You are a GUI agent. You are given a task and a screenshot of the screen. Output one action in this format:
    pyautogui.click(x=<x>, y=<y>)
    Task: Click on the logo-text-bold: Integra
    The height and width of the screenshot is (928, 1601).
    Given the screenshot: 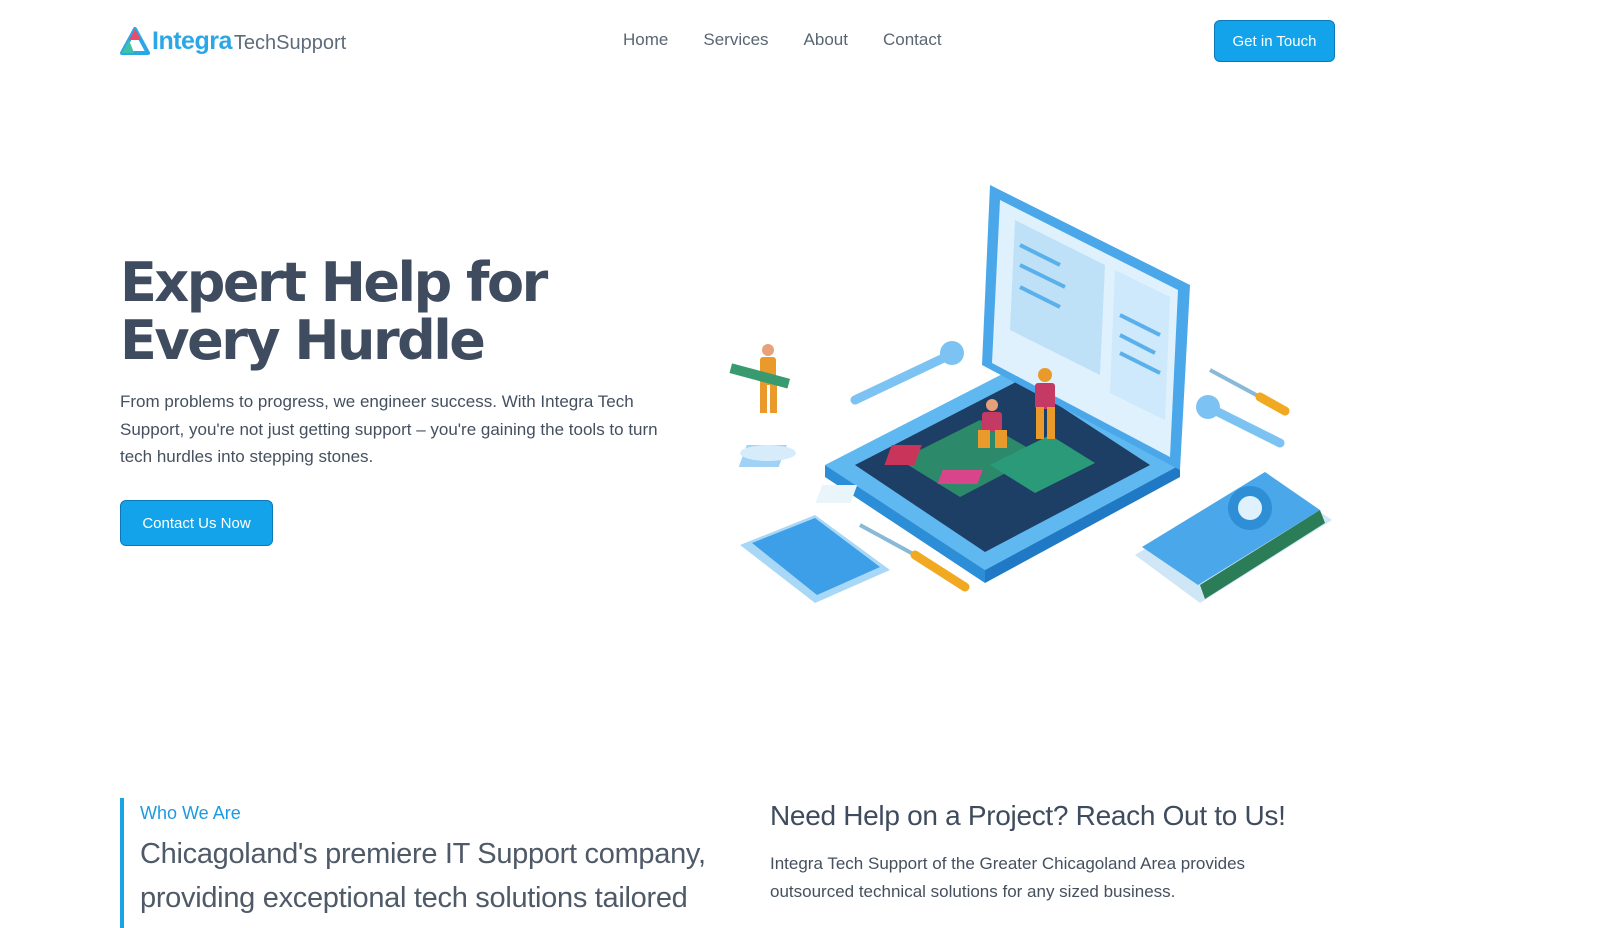 What is the action you would take?
    pyautogui.click(x=192, y=40)
    